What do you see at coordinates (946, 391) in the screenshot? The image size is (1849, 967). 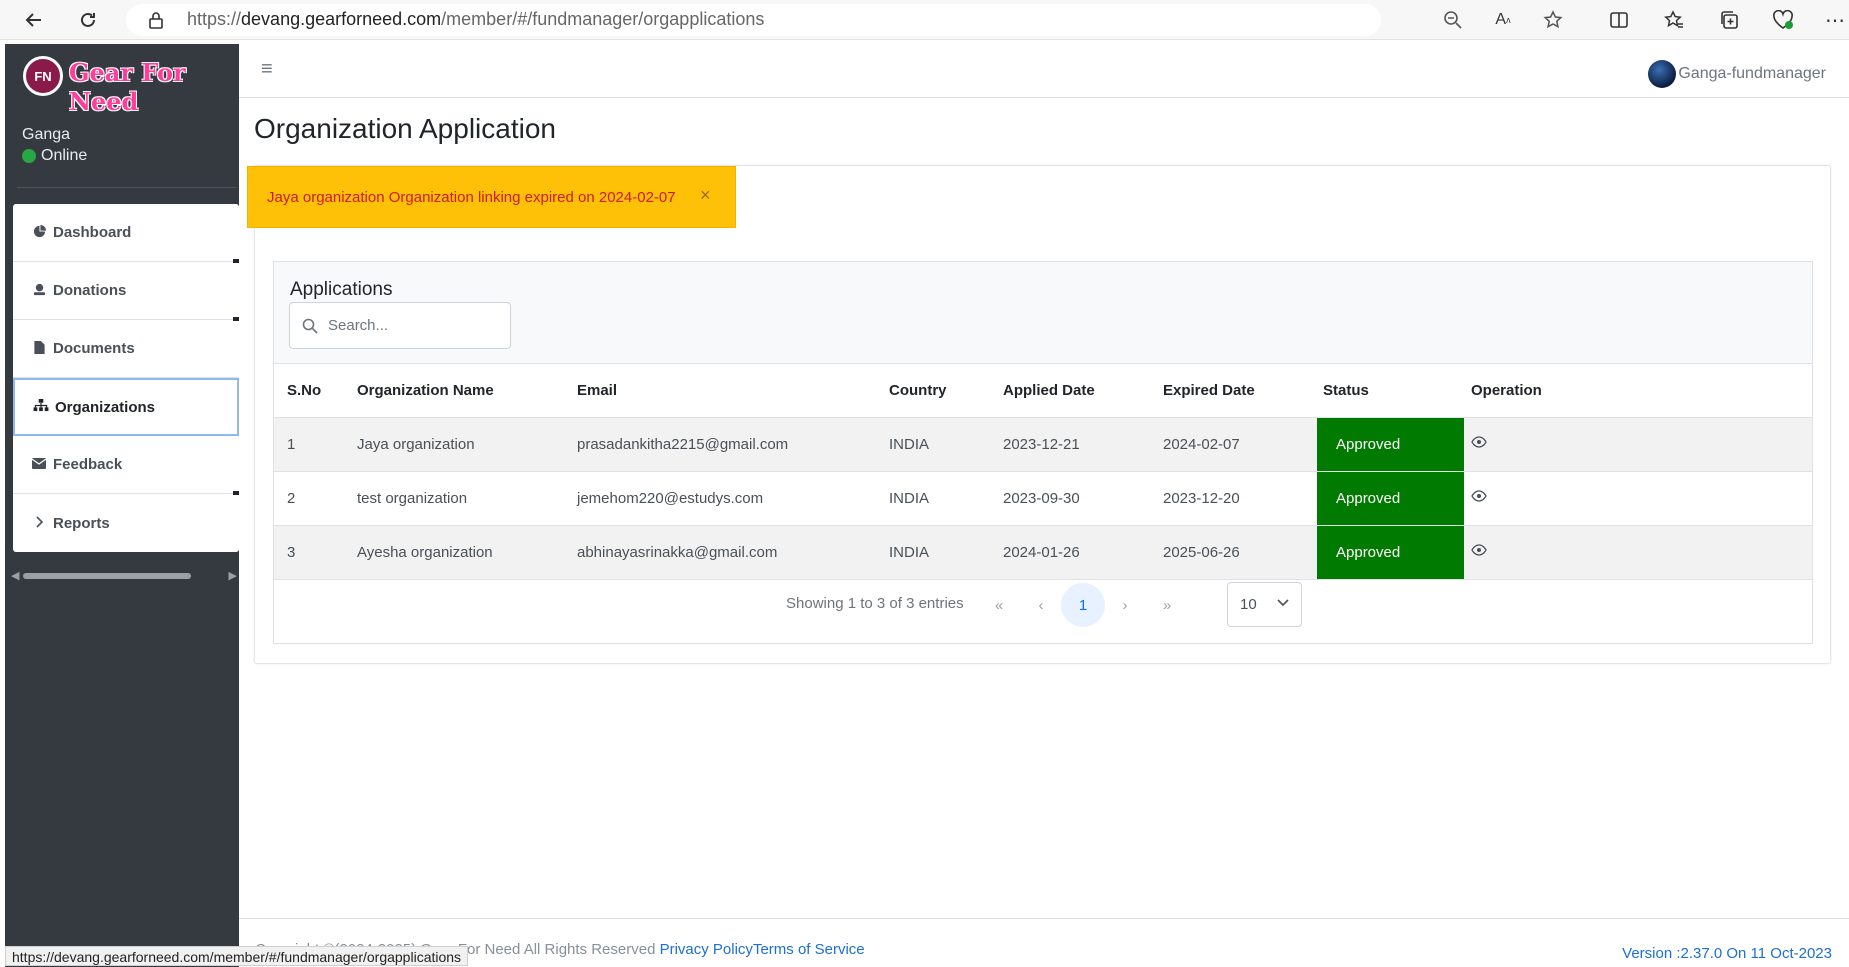 I see `column-header-country: Country` at bounding box center [946, 391].